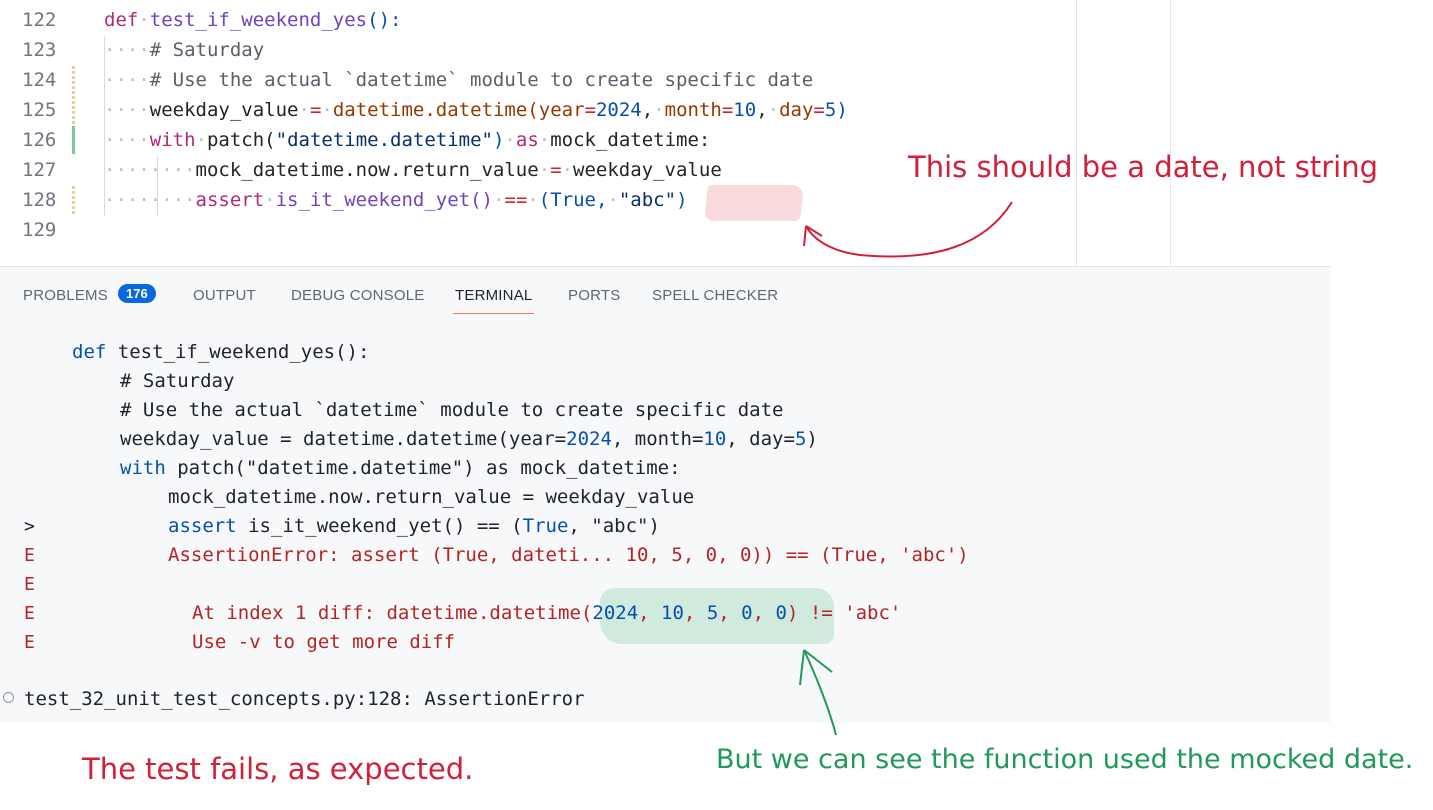 The image size is (1433, 810). Describe the element at coordinates (278, 769) in the screenshot. I see `annotation-bottom-left: The test fails, as expected.` at that location.